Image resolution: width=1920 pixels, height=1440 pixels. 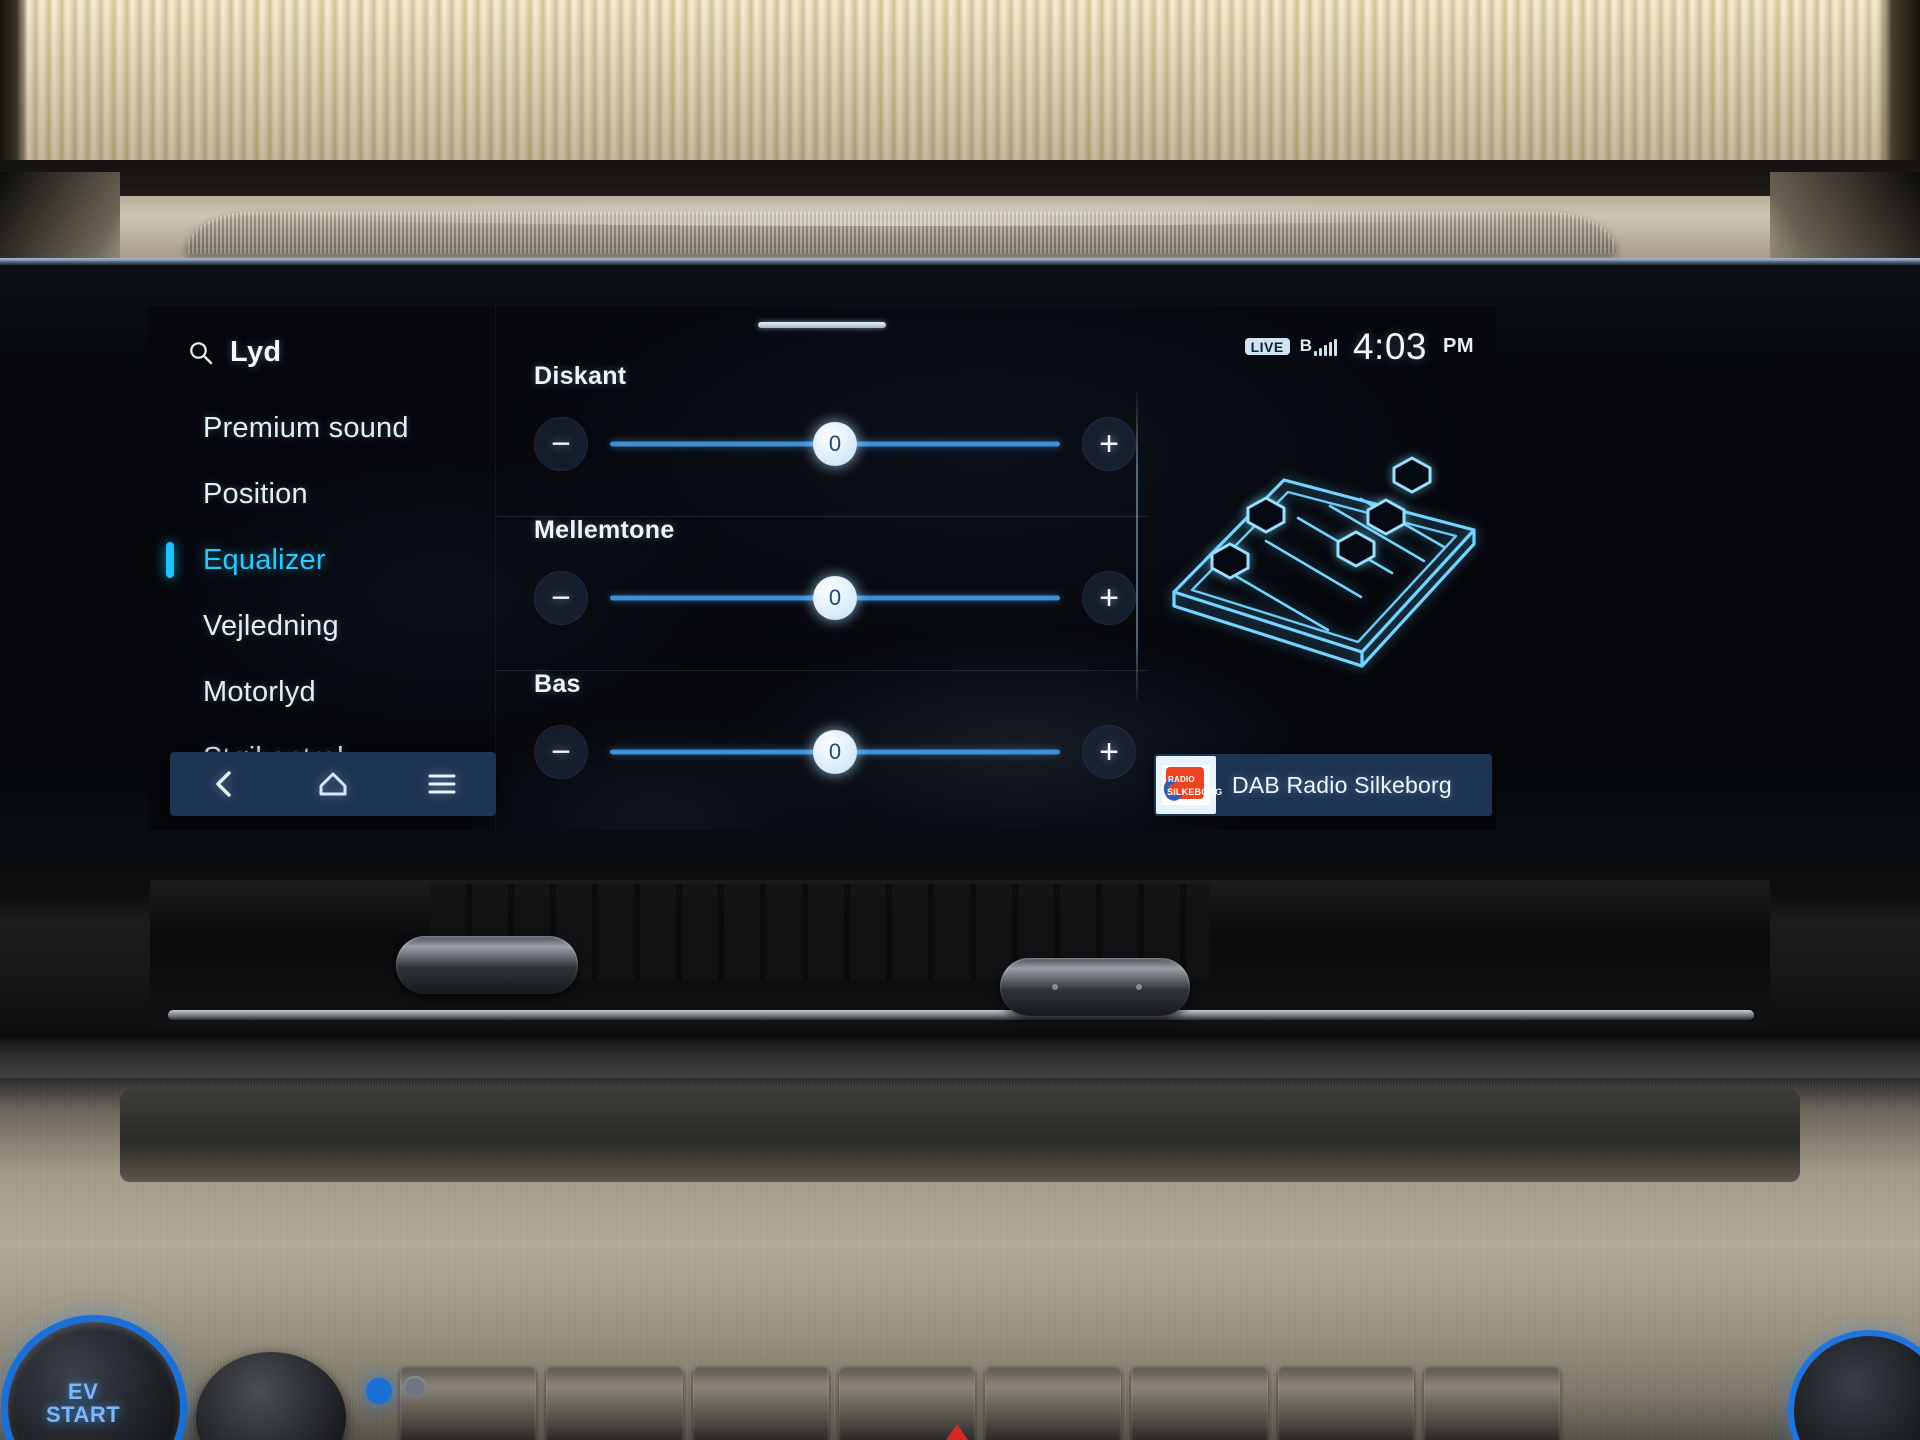 I want to click on increase-treble-button: +, so click(x=1109, y=444).